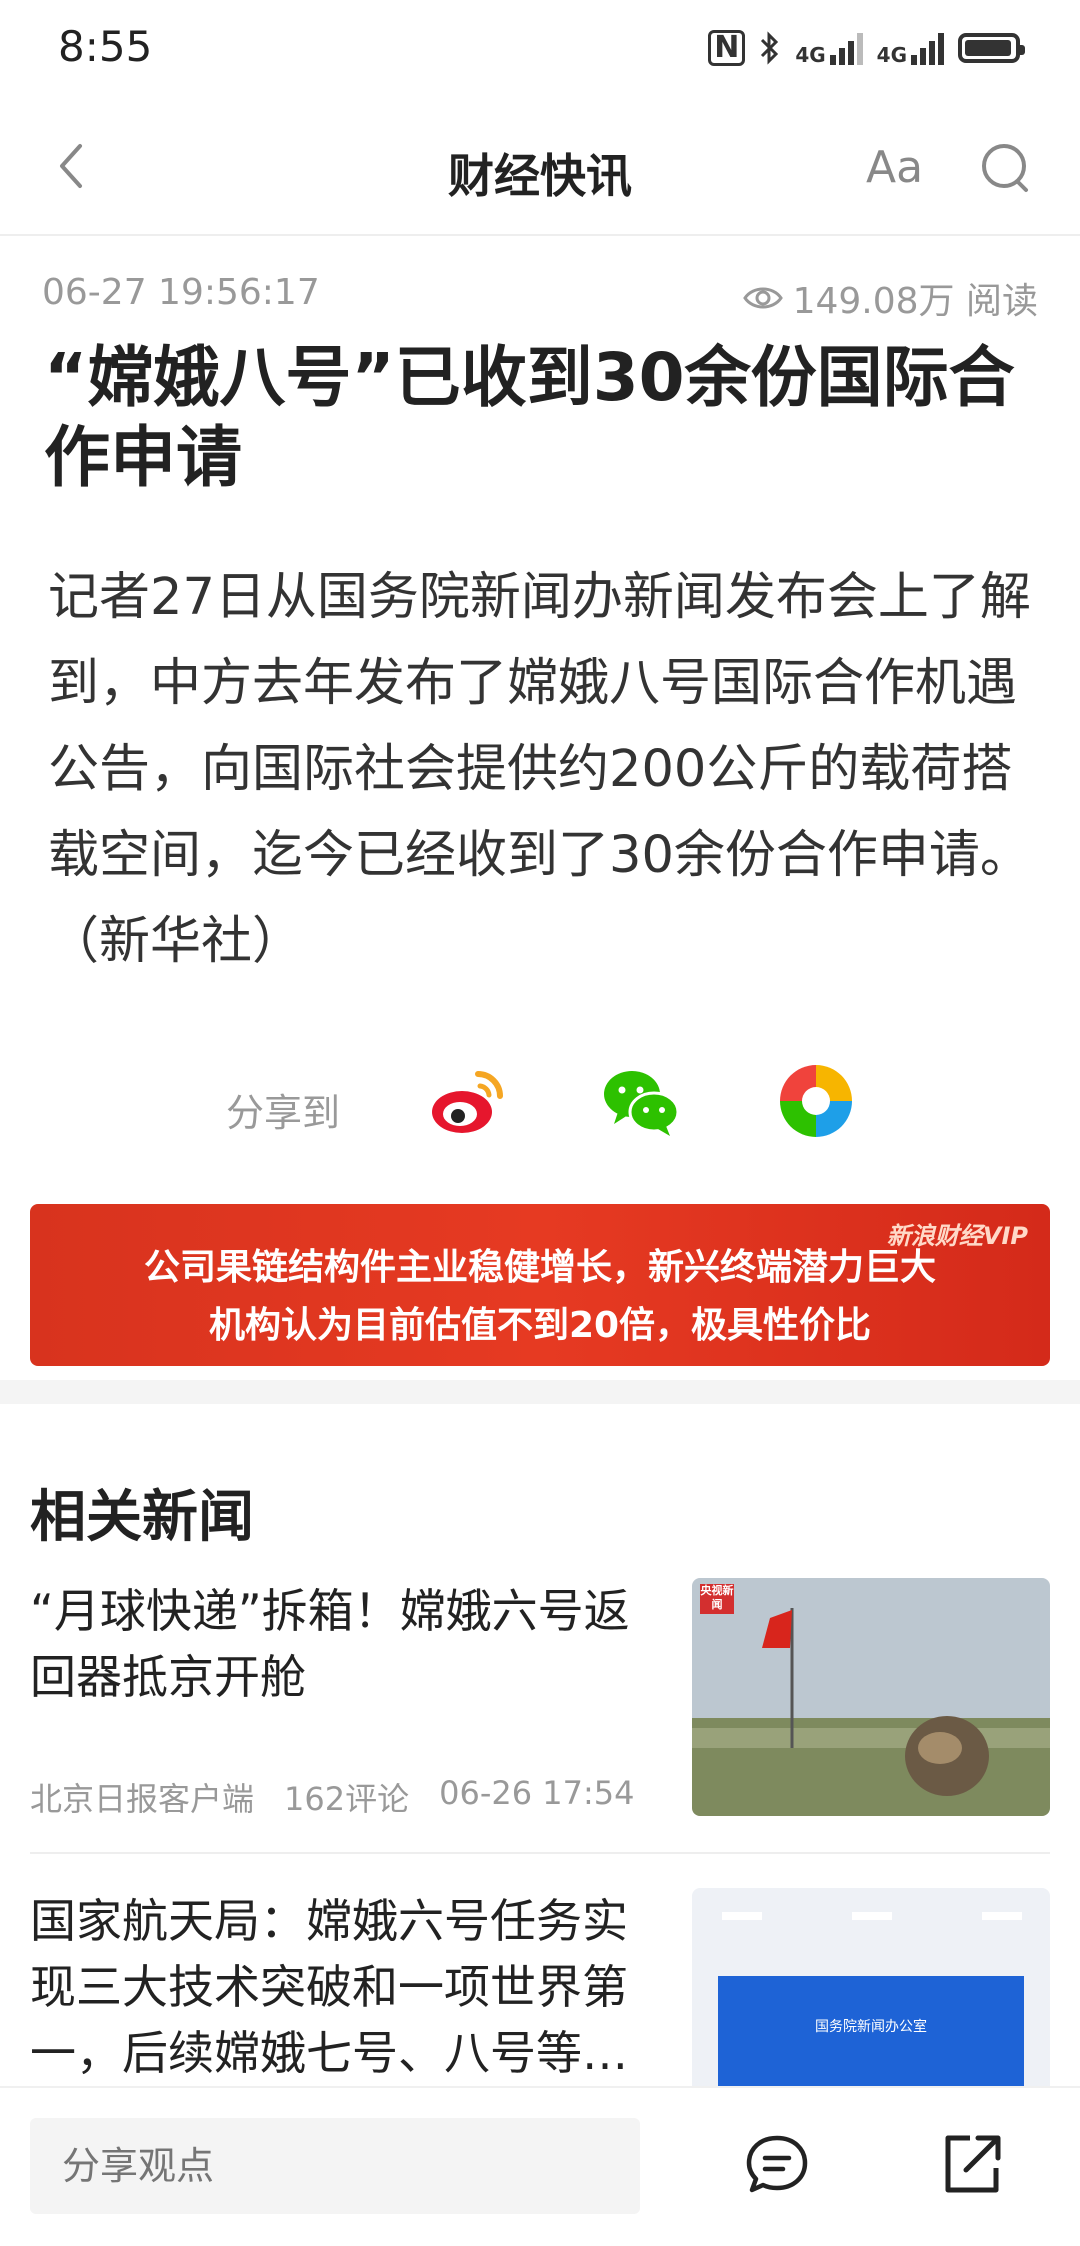 The height and width of the screenshot is (2246, 1080). I want to click on back-button, so click(74, 166).